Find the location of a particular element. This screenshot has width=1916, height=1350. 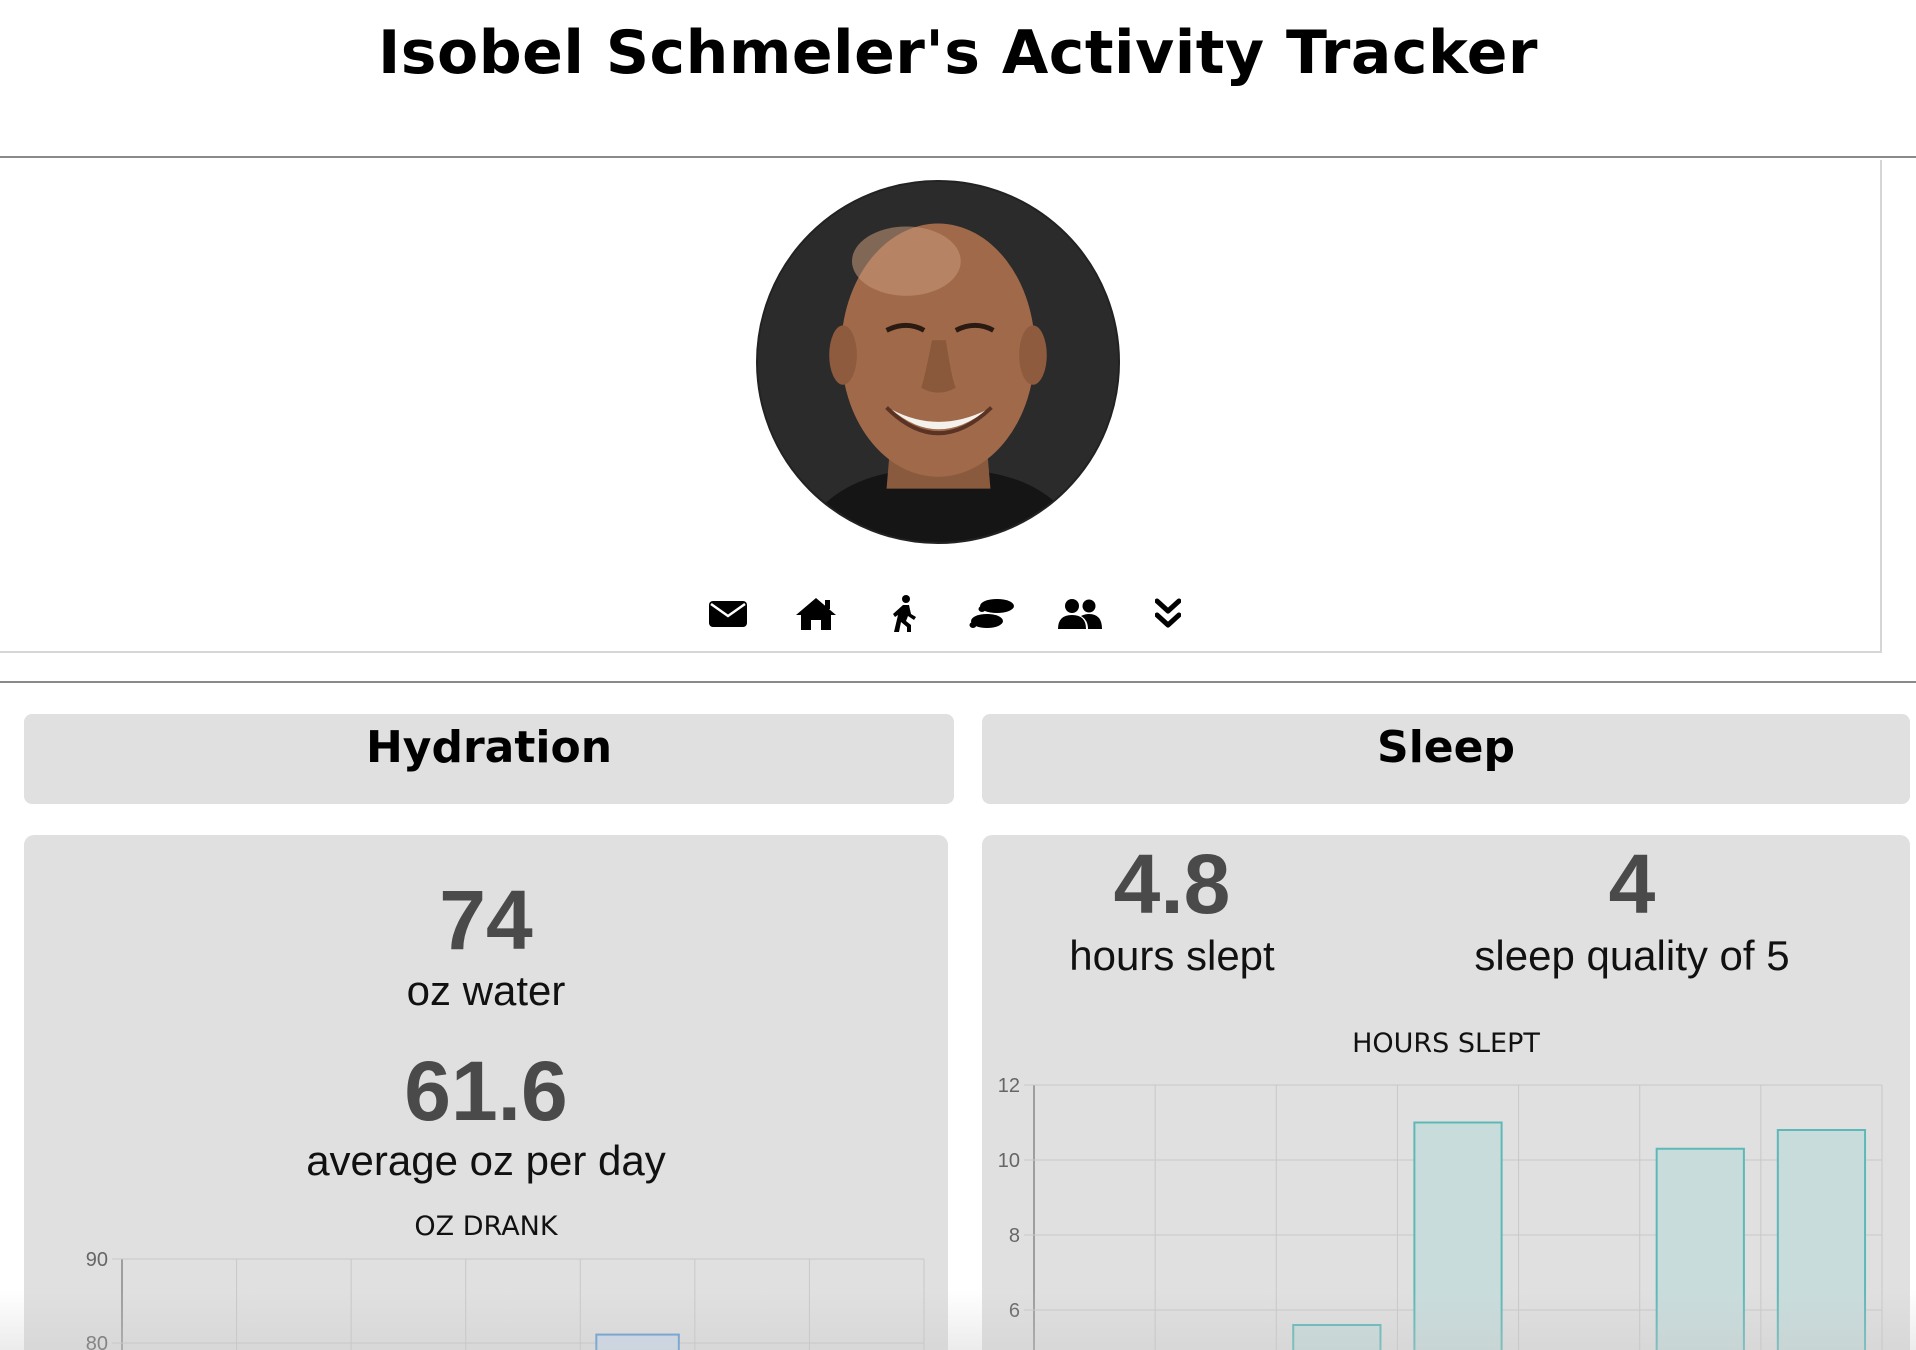

hydration-chart-y-tick-label: 90 is located at coordinates (97, 1260).